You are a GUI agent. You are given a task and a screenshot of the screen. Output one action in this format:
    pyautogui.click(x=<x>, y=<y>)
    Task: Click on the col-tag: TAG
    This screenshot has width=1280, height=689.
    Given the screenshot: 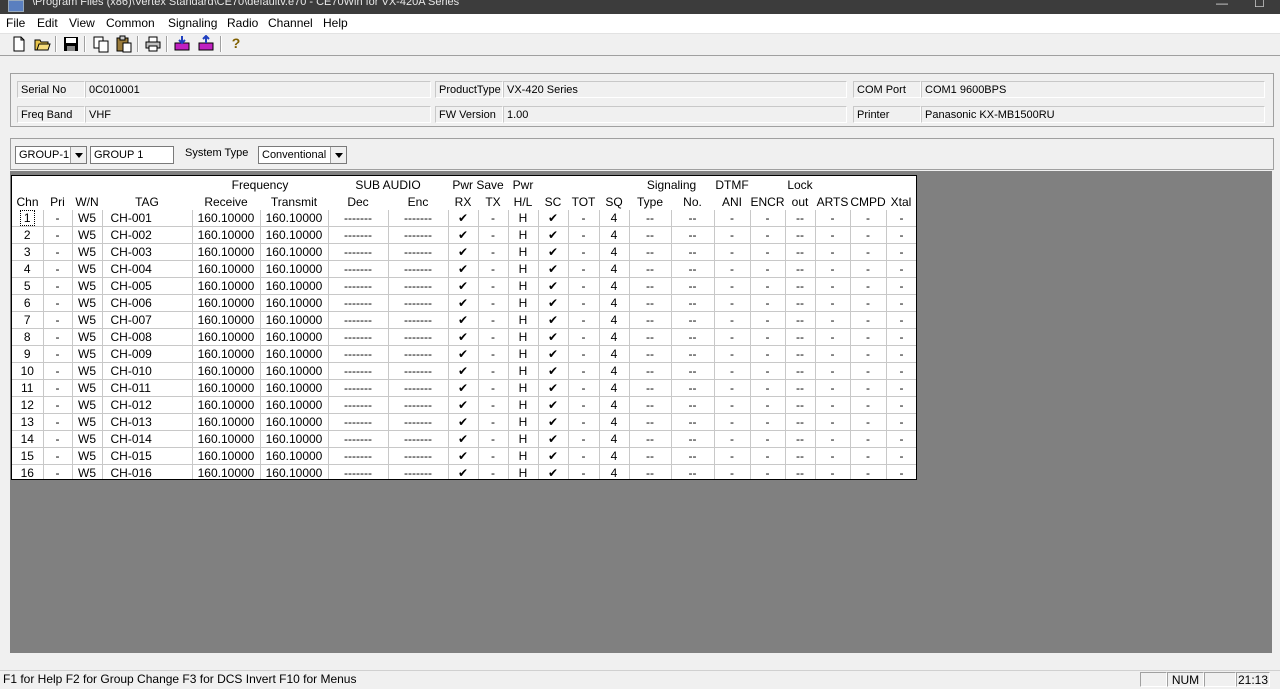 What is the action you would take?
    pyautogui.click(x=147, y=202)
    